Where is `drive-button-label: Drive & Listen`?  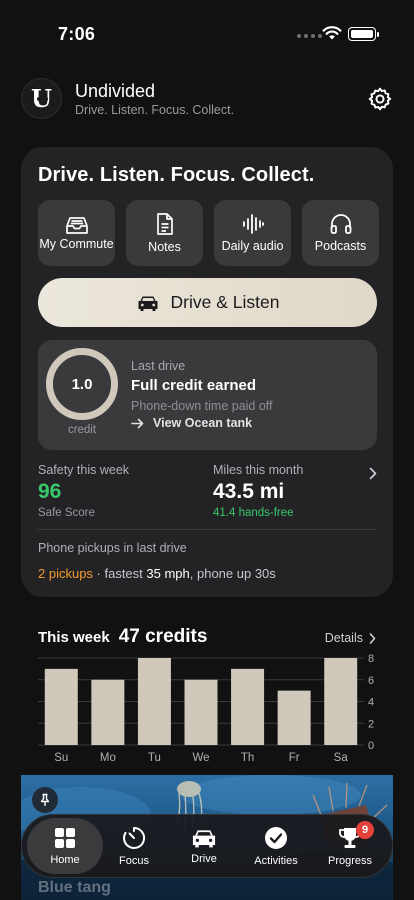 drive-button-label: Drive & Listen is located at coordinates (225, 302).